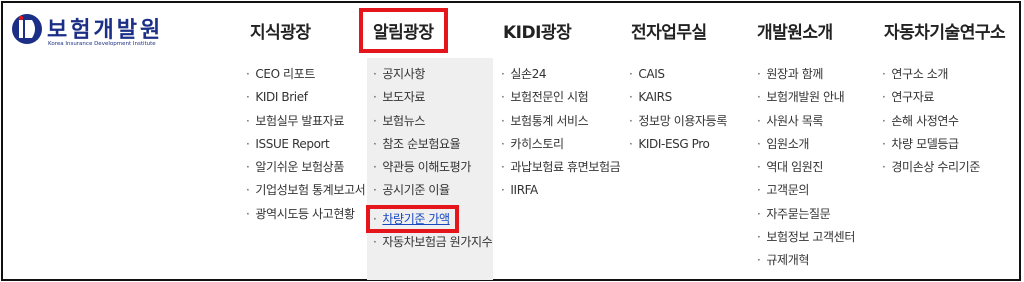  I want to click on submenu-item: · 정보망 이용자등록, so click(678, 123).